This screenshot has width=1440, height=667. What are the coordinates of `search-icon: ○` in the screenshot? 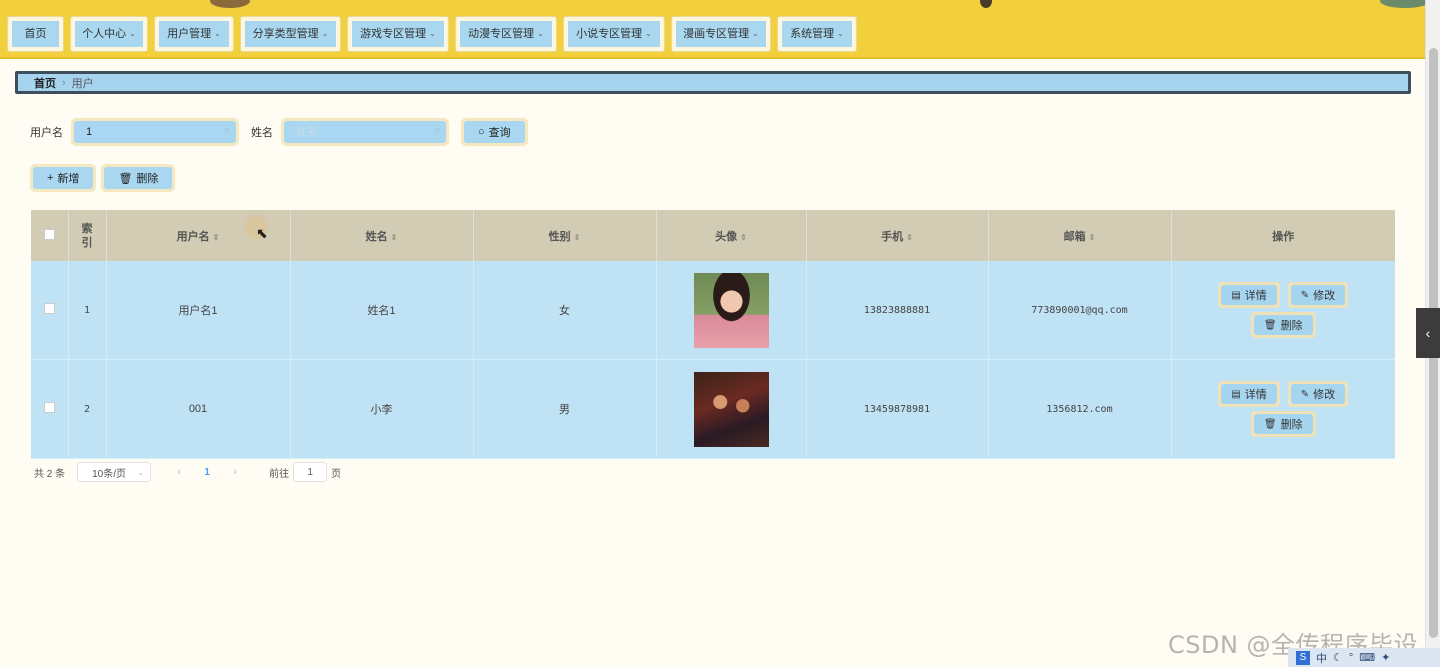 It's located at (436, 130).